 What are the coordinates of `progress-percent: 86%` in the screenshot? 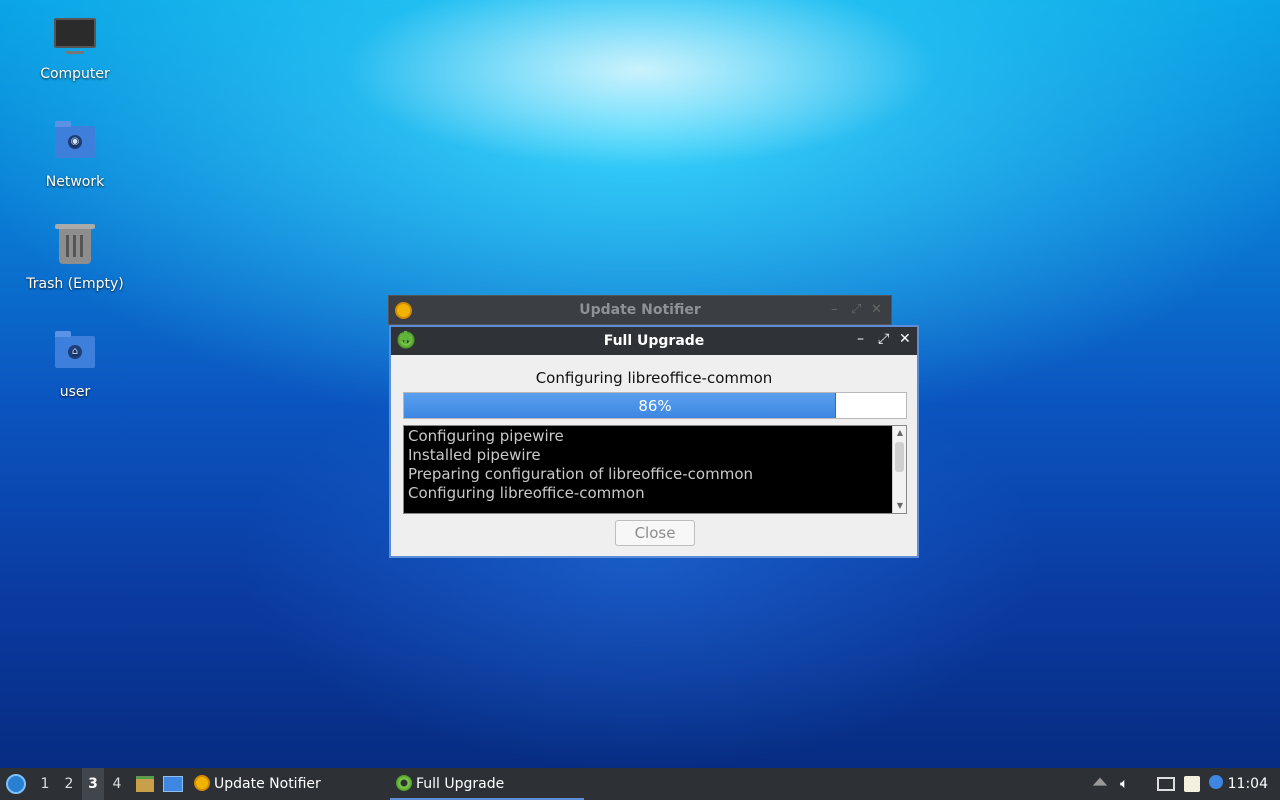 It's located at (655, 406).